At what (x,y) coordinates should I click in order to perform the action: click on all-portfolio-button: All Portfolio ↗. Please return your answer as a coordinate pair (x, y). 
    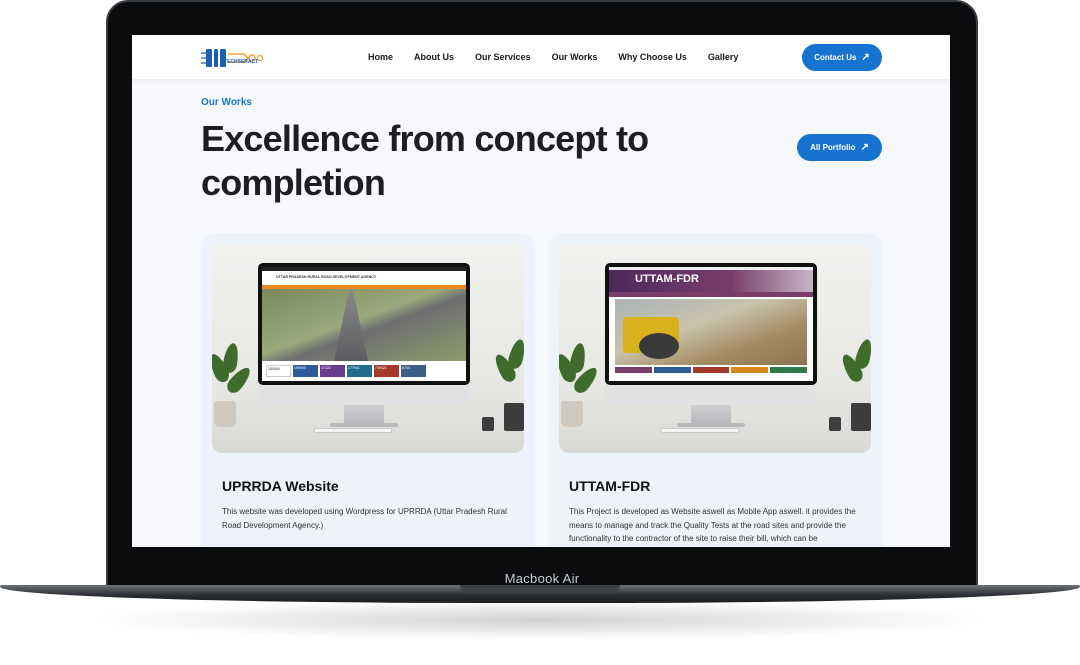
    Looking at the image, I should click on (839, 147).